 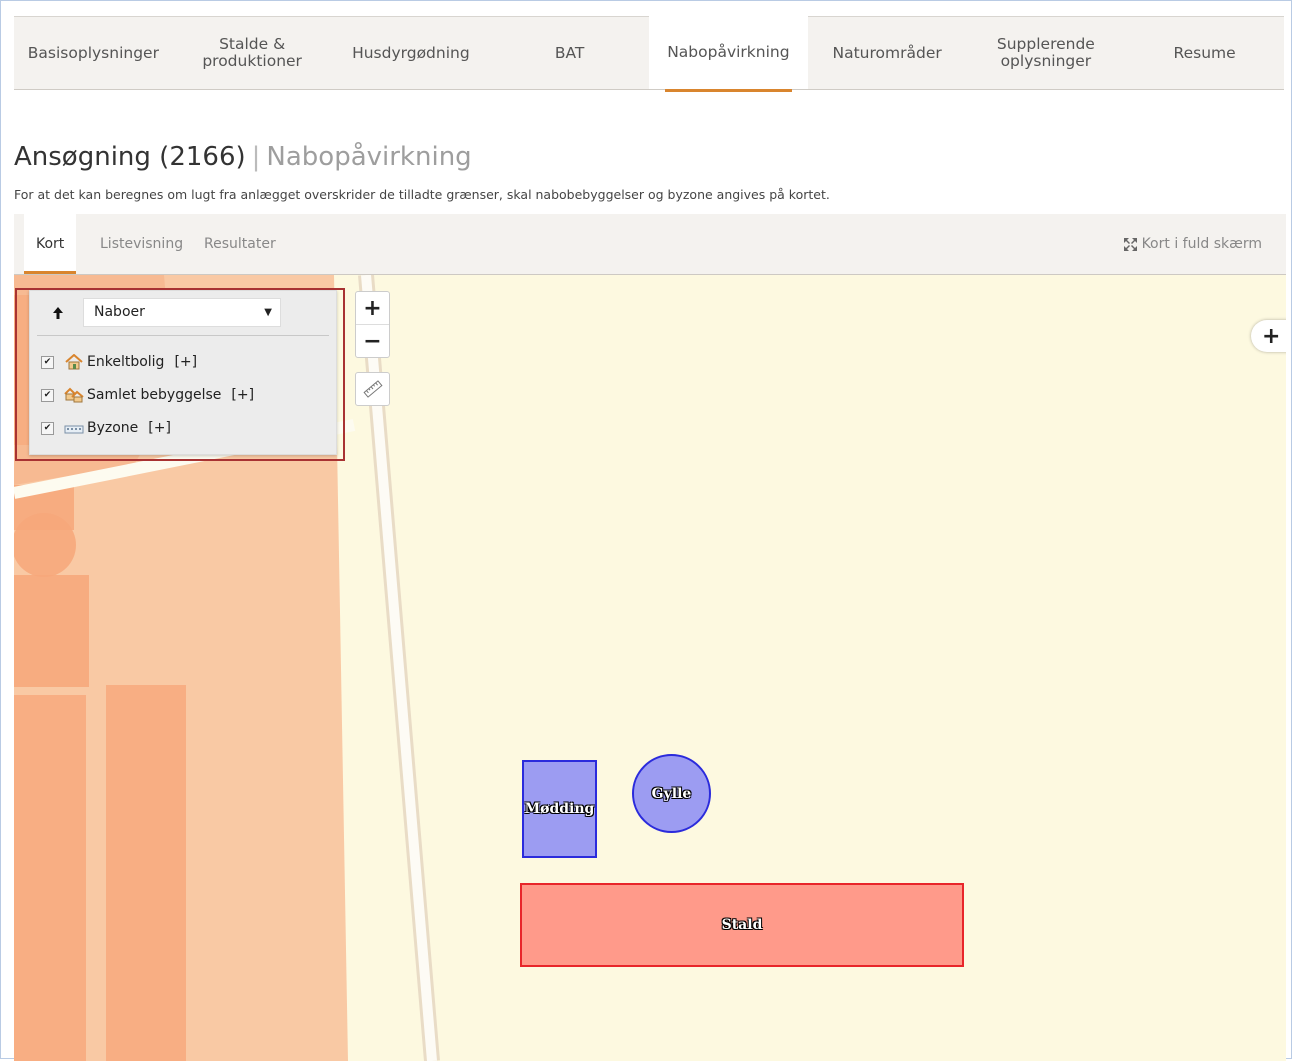 What do you see at coordinates (180, 374) in the screenshot?
I see `highlight-box` at bounding box center [180, 374].